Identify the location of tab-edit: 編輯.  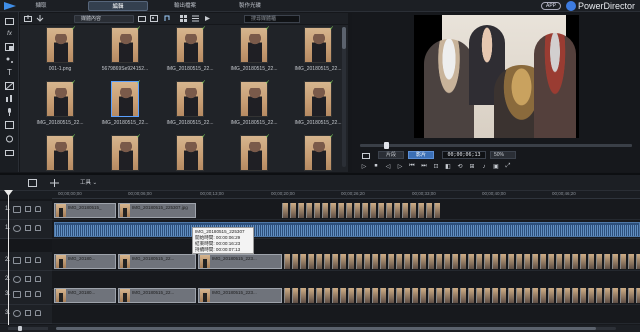
(118, 6).